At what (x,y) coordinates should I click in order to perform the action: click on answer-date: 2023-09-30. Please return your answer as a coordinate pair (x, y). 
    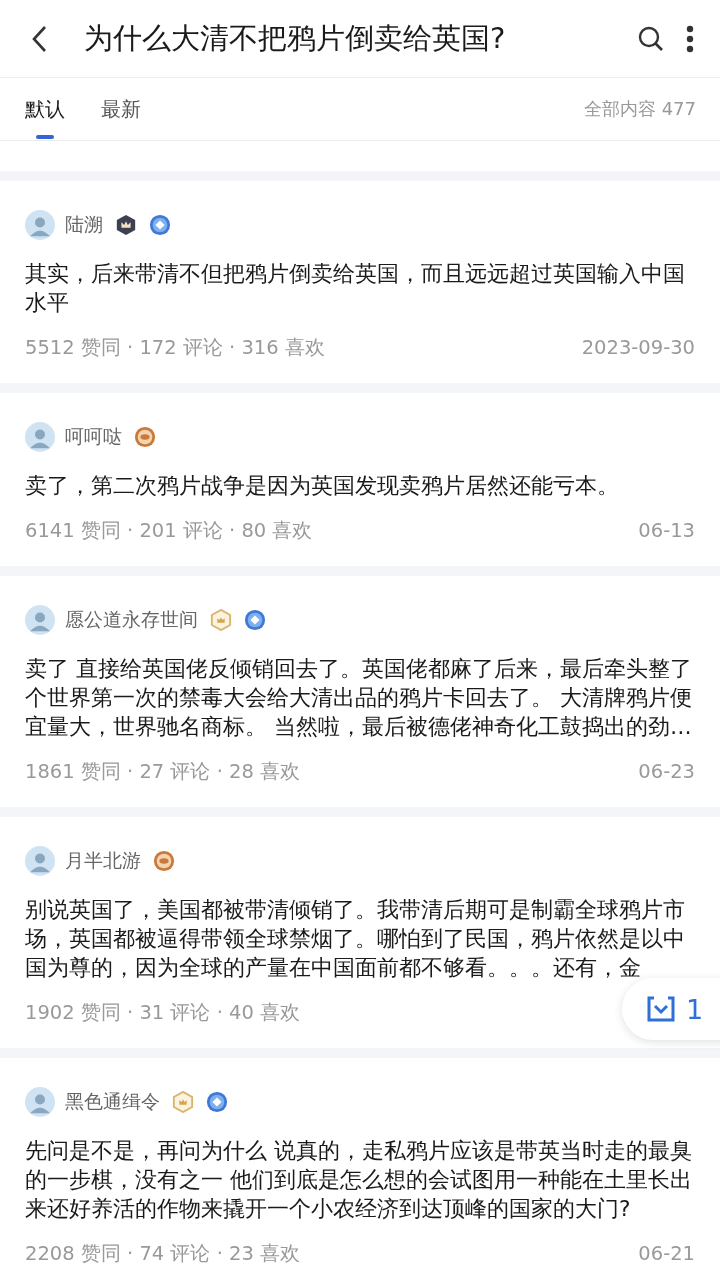
    Looking at the image, I should click on (638, 347).